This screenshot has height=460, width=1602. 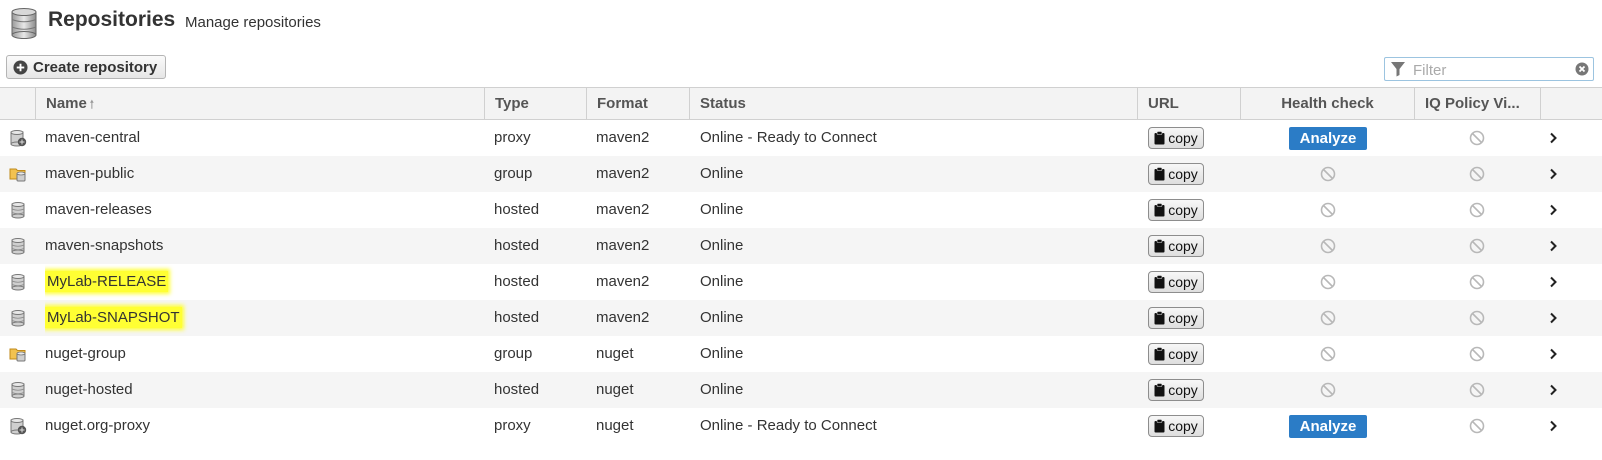 I want to click on filter-icon, so click(x=1398, y=69).